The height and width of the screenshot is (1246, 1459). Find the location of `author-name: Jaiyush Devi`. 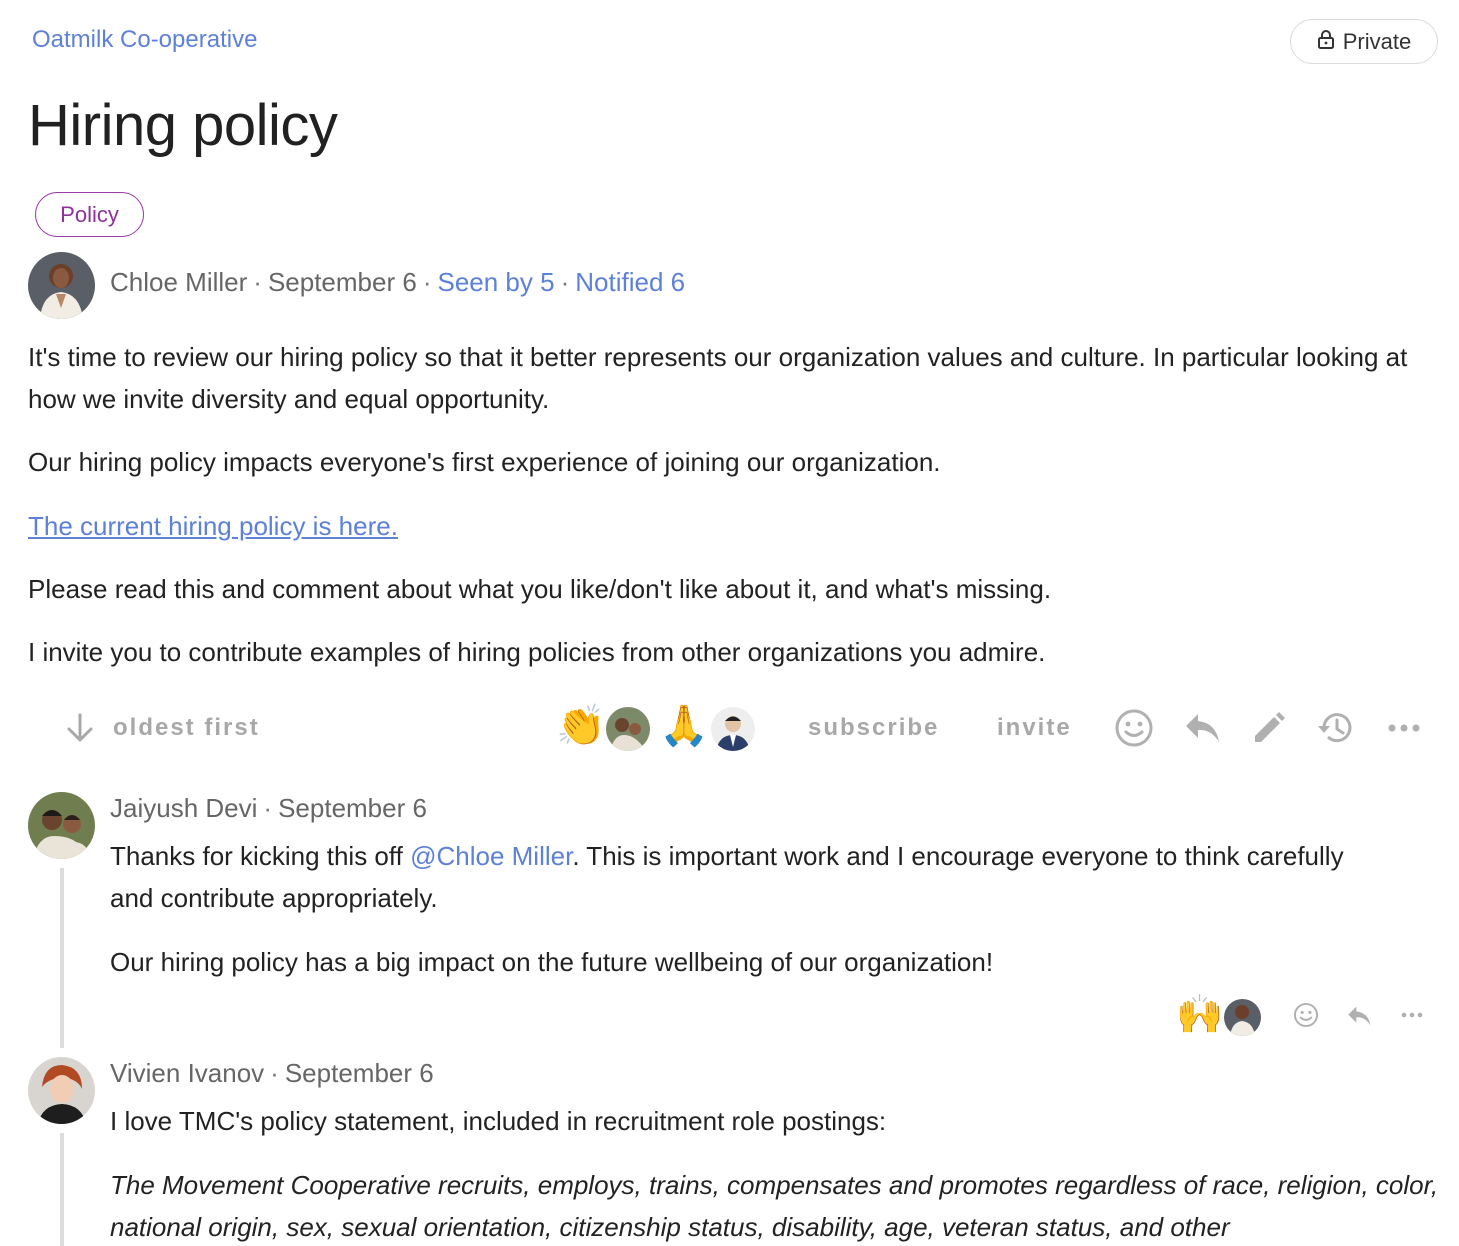

author-name: Jaiyush Devi is located at coordinates (183, 808).